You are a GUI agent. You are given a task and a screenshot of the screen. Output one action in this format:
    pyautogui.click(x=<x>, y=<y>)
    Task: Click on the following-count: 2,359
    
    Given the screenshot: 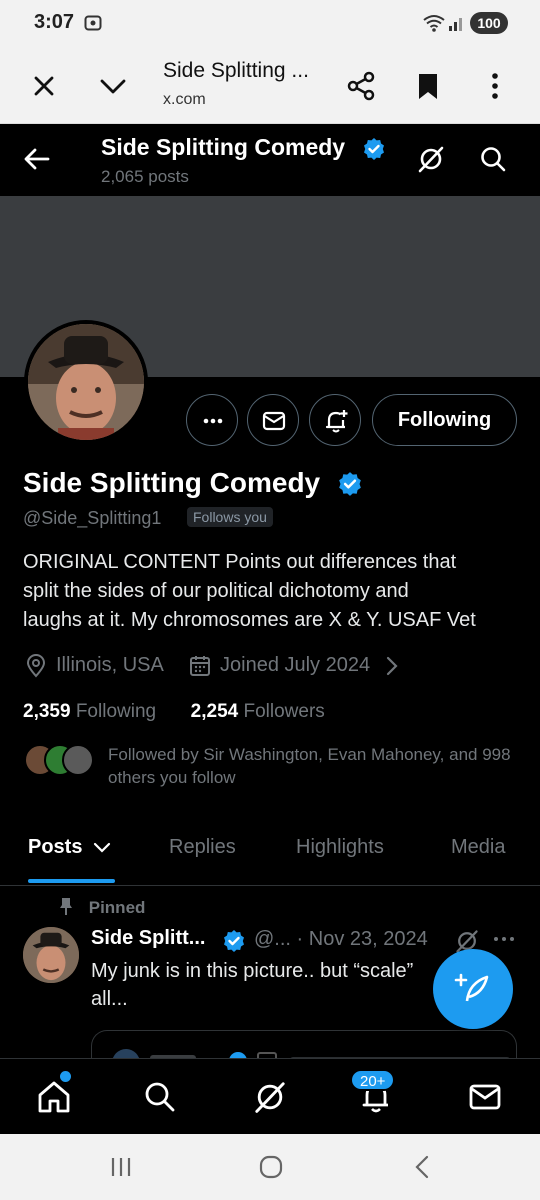 What is the action you would take?
    pyautogui.click(x=47, y=711)
    